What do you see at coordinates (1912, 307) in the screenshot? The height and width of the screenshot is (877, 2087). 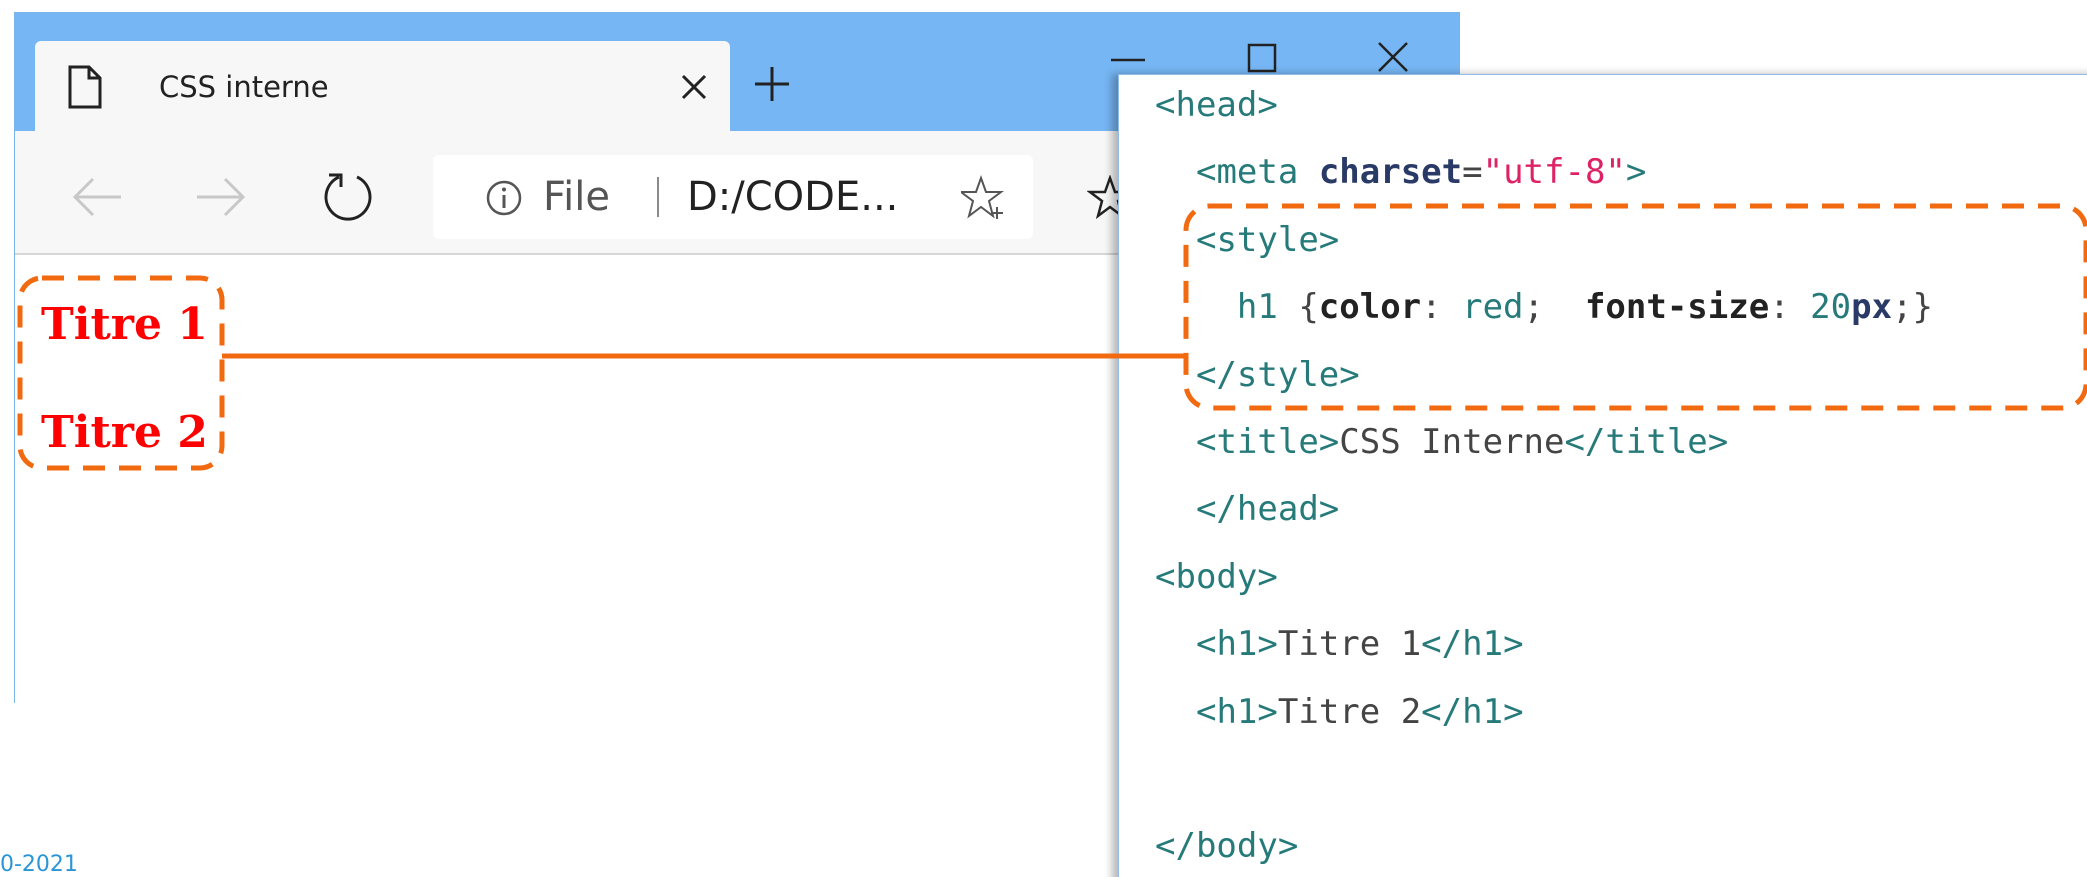 I see `code-token: ;}` at bounding box center [1912, 307].